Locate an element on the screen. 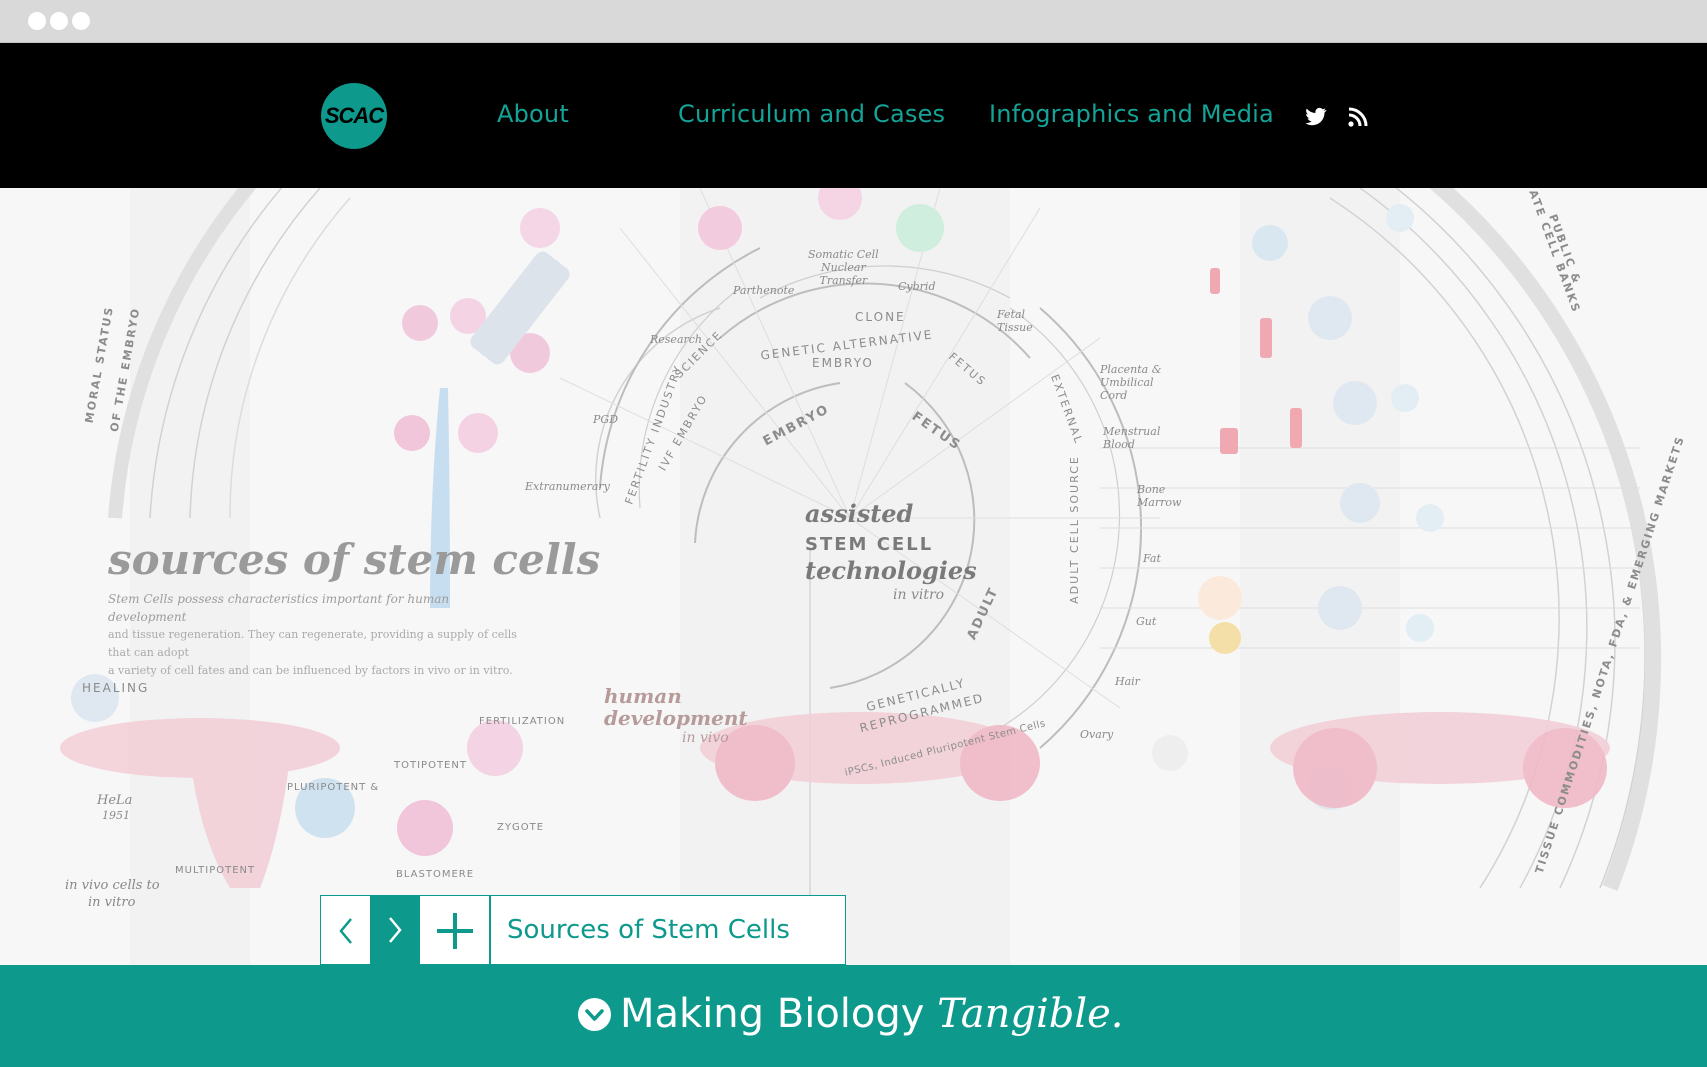  menstrual-blood-label: Menstrual Blood is located at coordinates (1131, 438).